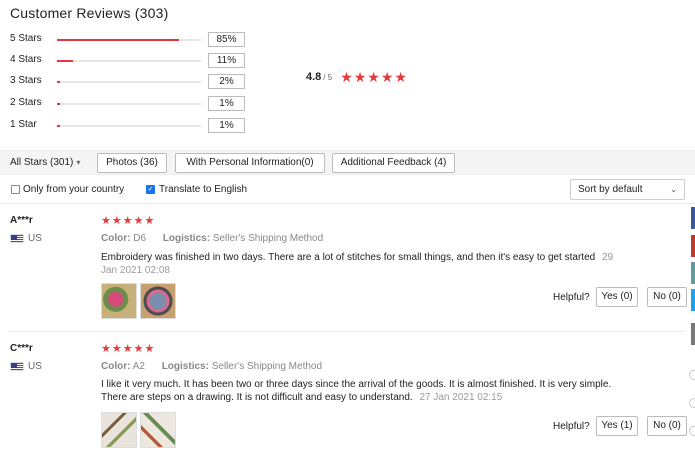 The height and width of the screenshot is (460, 695). What do you see at coordinates (78, 162) in the screenshot?
I see `chevron-down-icon: ▾` at bounding box center [78, 162].